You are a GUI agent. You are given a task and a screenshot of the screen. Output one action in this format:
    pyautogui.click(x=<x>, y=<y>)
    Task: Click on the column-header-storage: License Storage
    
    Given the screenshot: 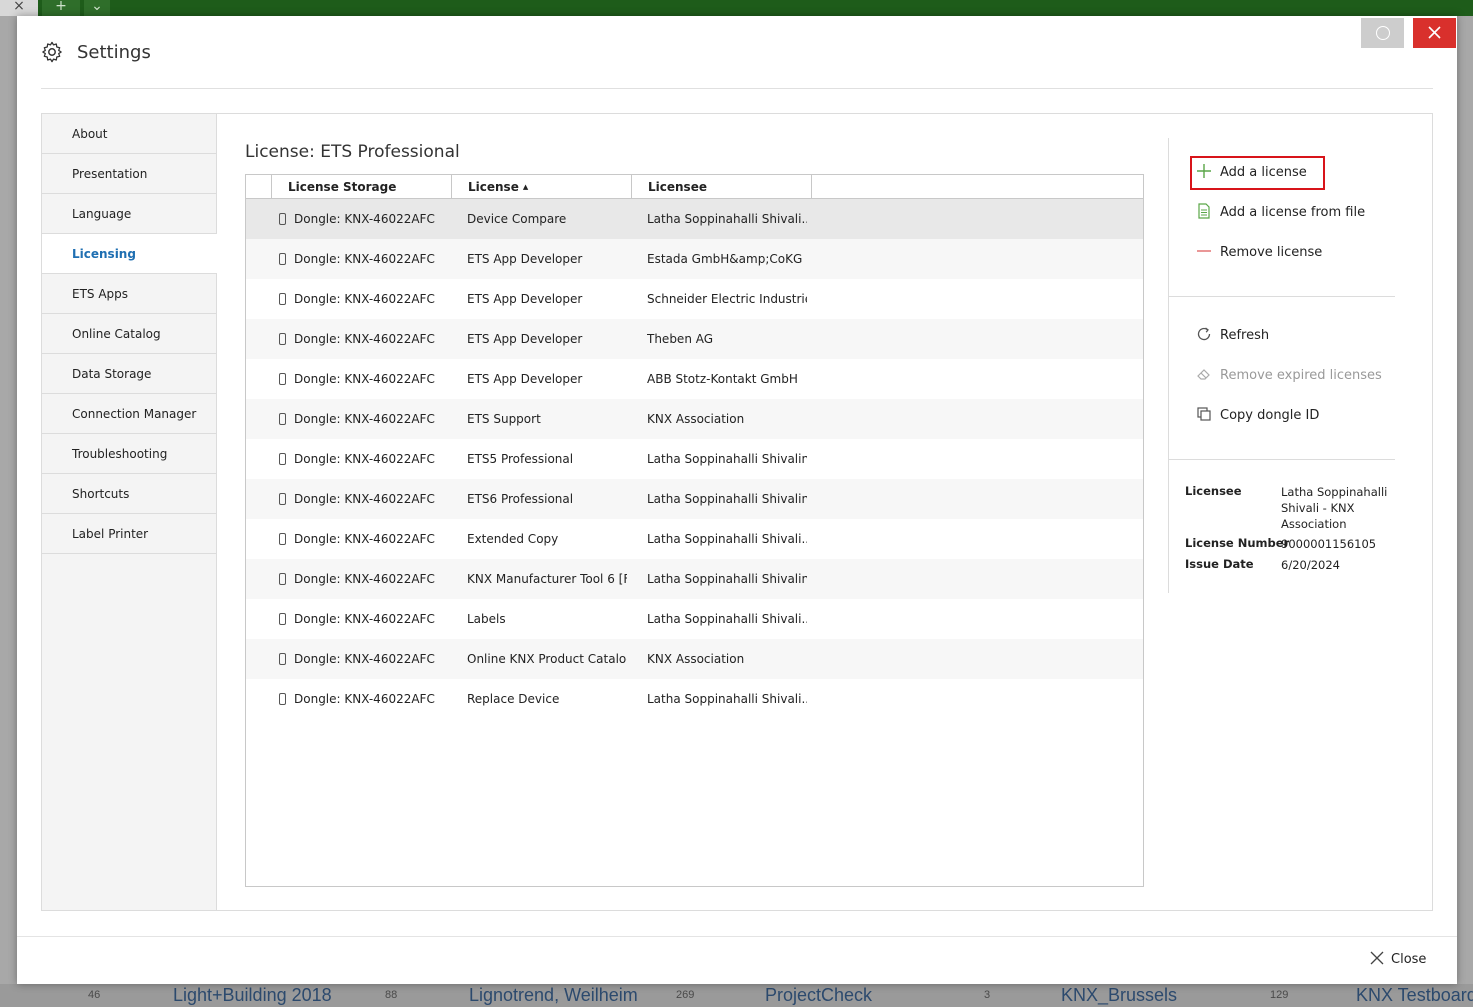 What is the action you would take?
    pyautogui.click(x=362, y=186)
    